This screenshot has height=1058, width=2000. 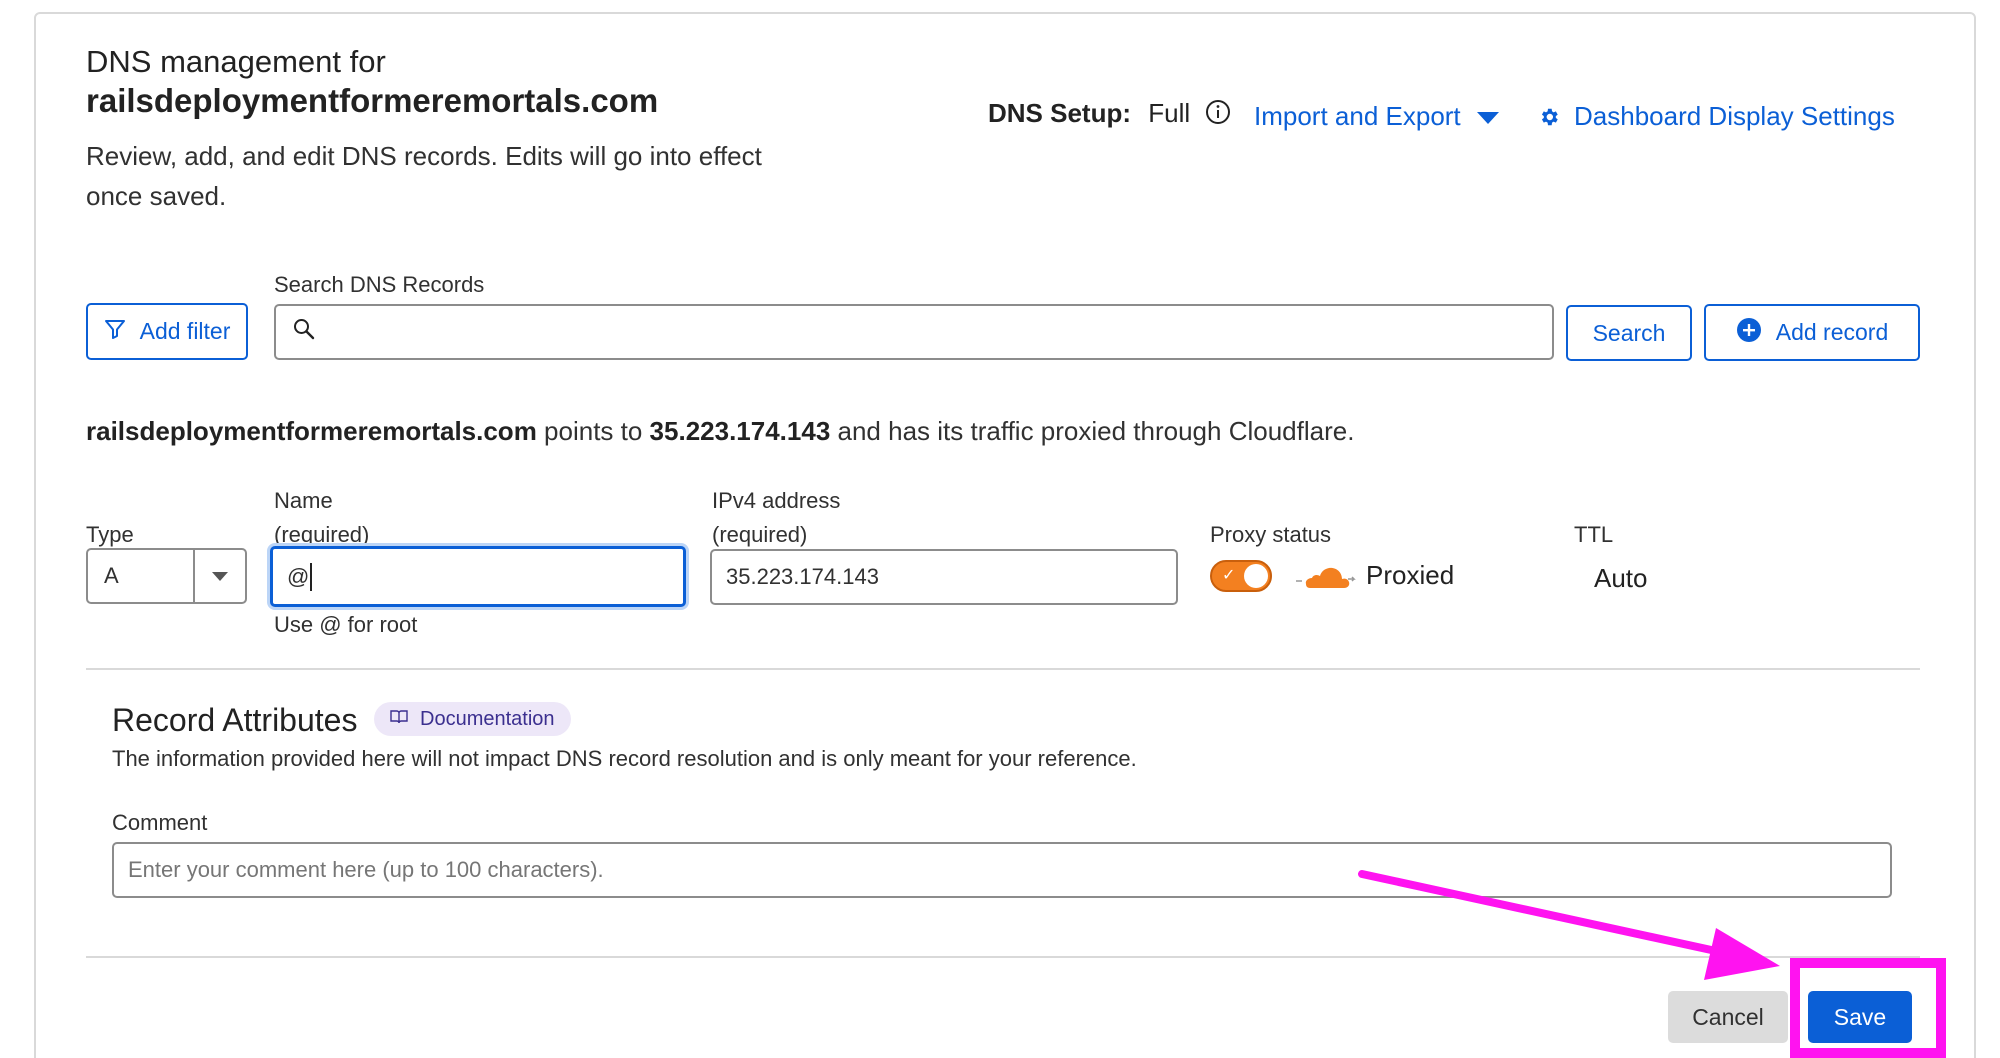 I want to click on add-record-button: Add record, so click(x=1812, y=332).